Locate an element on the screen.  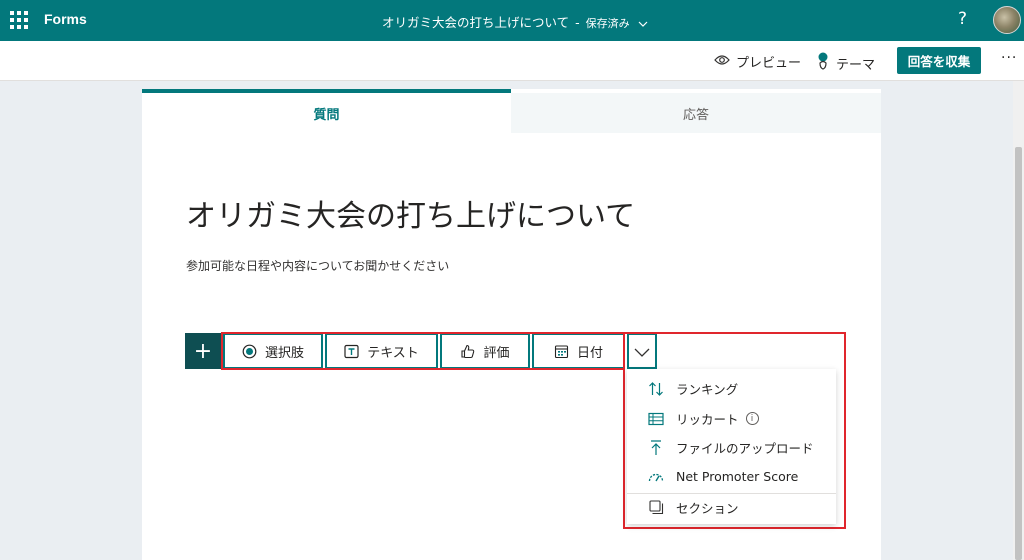
top-bar: Forms オリガミ大会の打ち上げについて - 保存済み ? is located at coordinates (512, 20).